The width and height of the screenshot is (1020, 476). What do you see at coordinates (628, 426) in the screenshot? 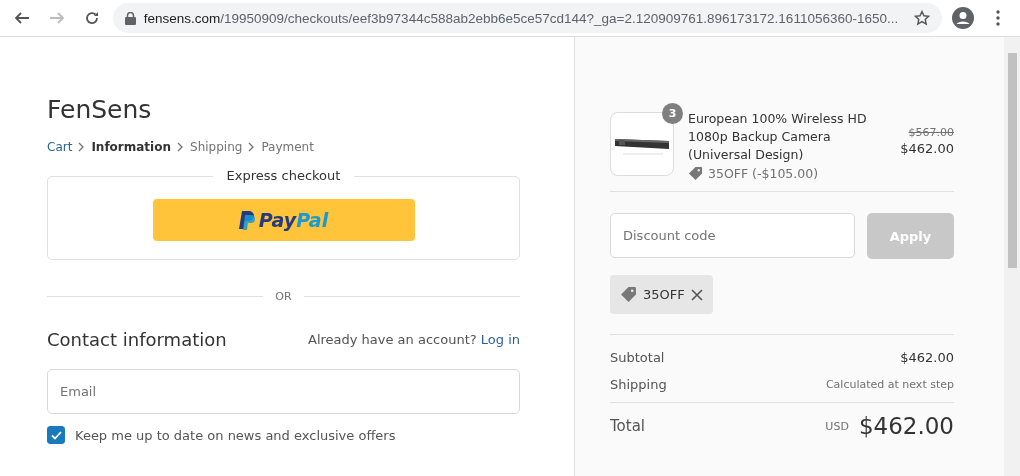
I see `total-label: Total` at bounding box center [628, 426].